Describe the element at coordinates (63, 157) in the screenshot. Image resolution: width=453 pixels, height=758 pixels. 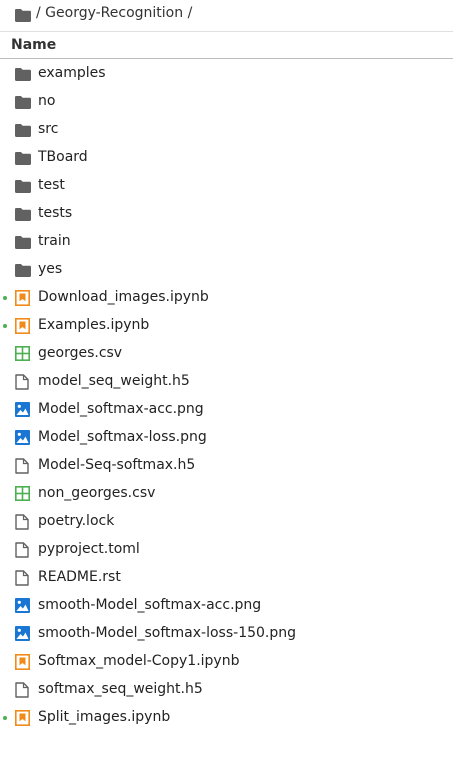
I see `file-name: TBoard` at that location.